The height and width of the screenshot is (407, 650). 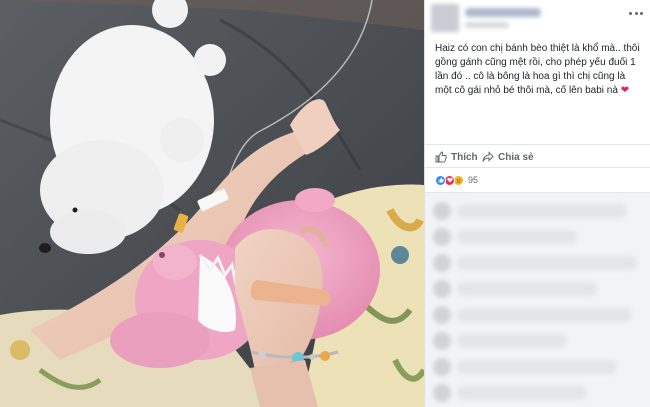 I want to click on share-arrow-icon, so click(x=488, y=156).